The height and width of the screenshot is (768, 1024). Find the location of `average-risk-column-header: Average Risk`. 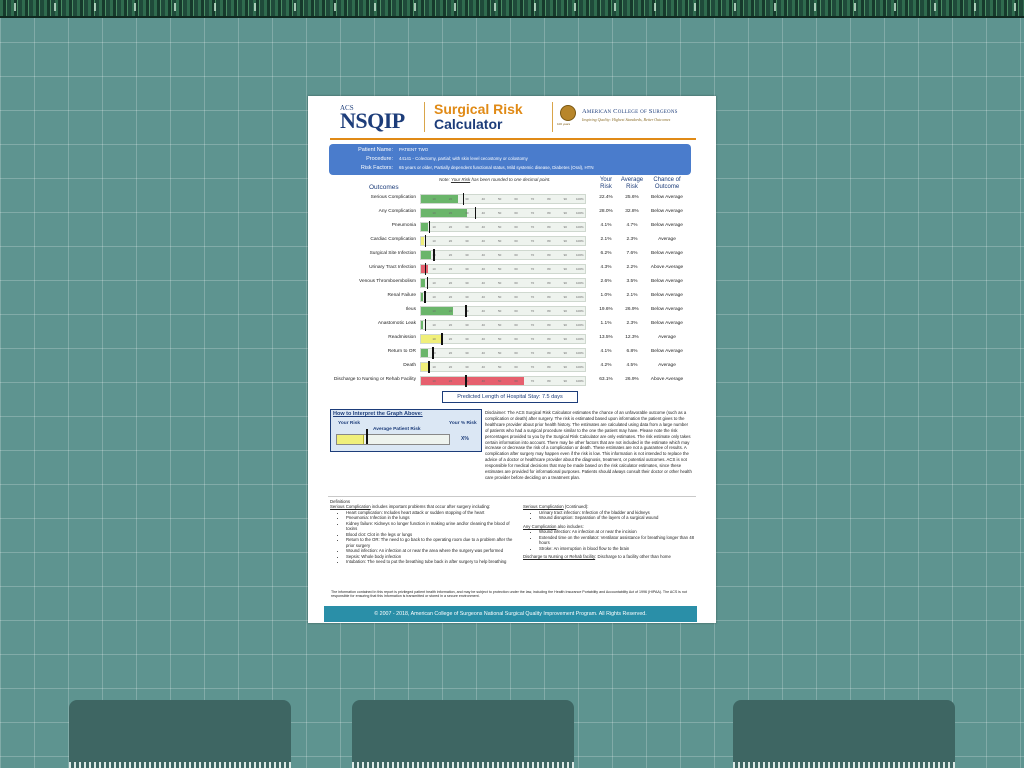

average-risk-column-header: Average Risk is located at coordinates (632, 183).